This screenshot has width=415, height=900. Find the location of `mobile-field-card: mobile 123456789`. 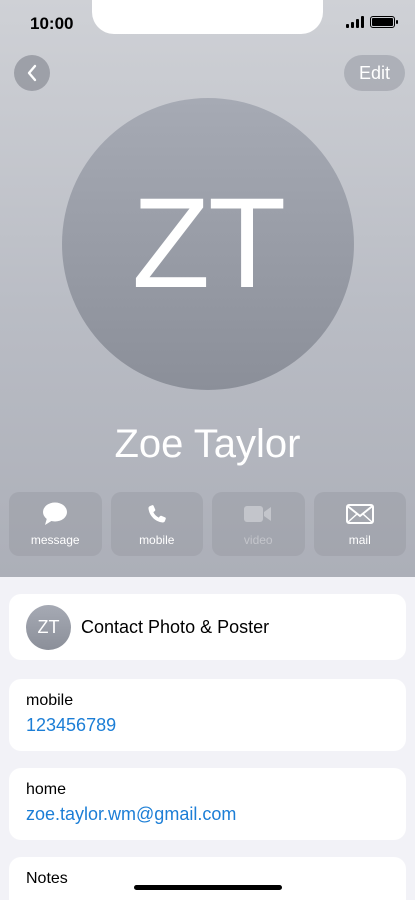

mobile-field-card: mobile 123456789 is located at coordinates (207, 715).